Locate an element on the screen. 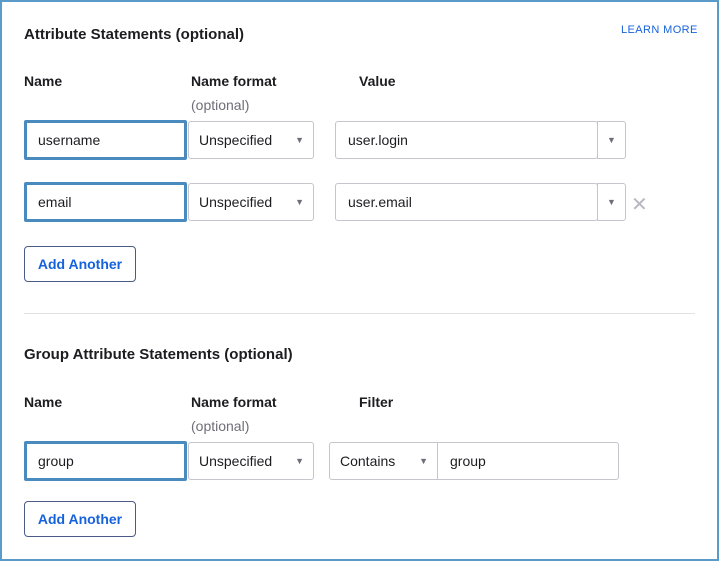  learn-more-link: LEARN MORE is located at coordinates (659, 30).